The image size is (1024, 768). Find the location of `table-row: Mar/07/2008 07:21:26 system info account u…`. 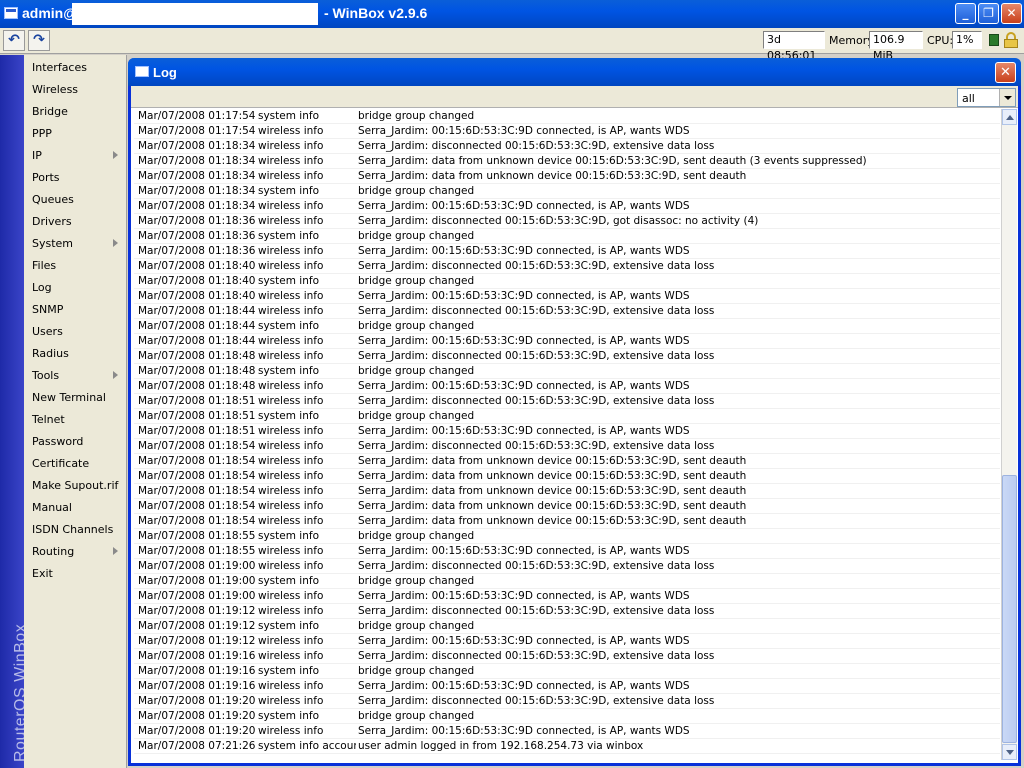

table-row: Mar/07/2008 07:21:26 system info account u… is located at coordinates (567, 746).